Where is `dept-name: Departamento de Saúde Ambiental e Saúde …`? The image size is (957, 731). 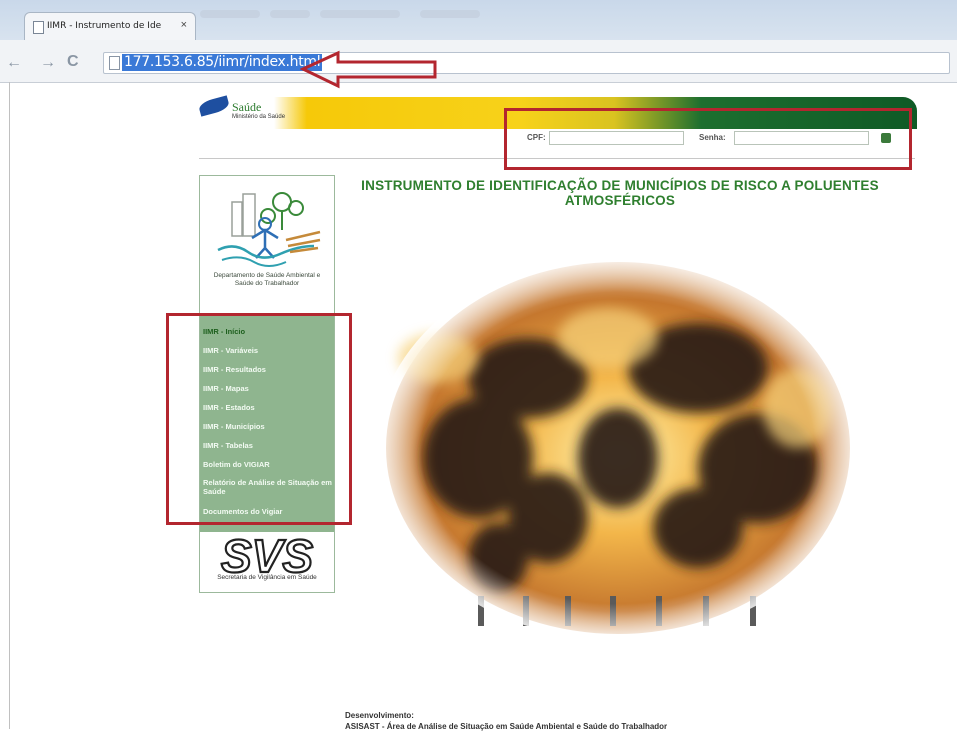 dept-name: Departamento de Saúde Ambiental e Saúde … is located at coordinates (267, 279).